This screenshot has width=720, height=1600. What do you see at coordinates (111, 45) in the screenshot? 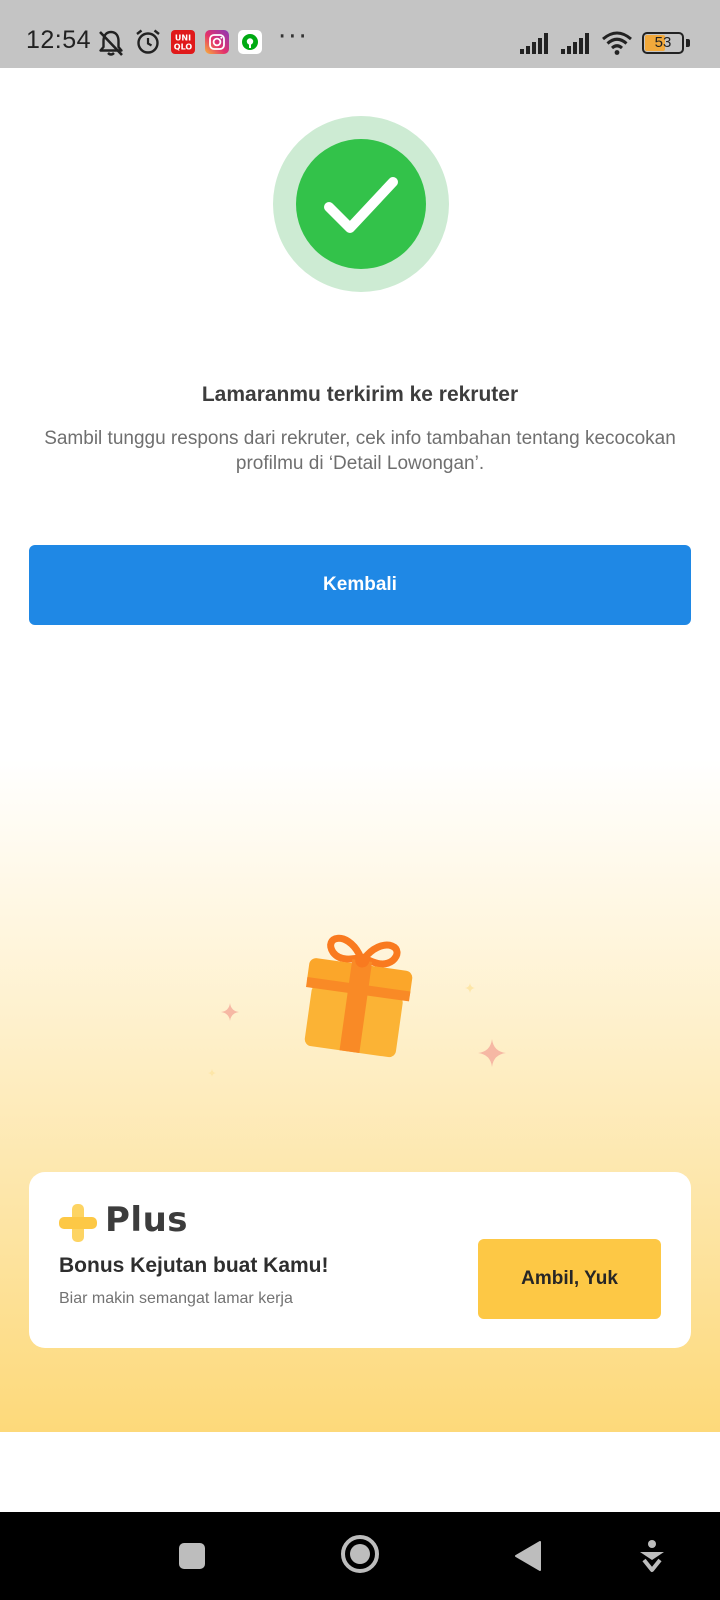
I see `mute-notification-icon` at bounding box center [111, 45].